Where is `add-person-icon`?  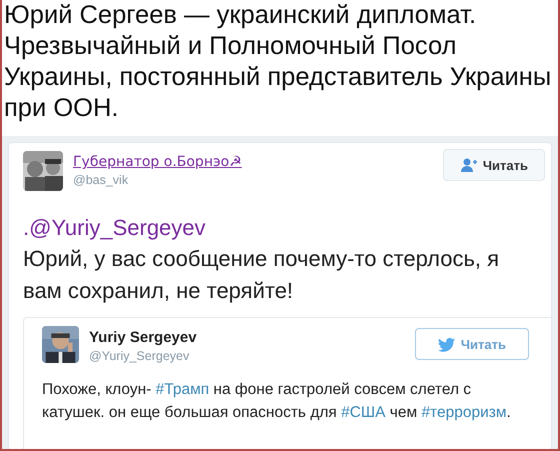 add-person-icon is located at coordinates (469, 165).